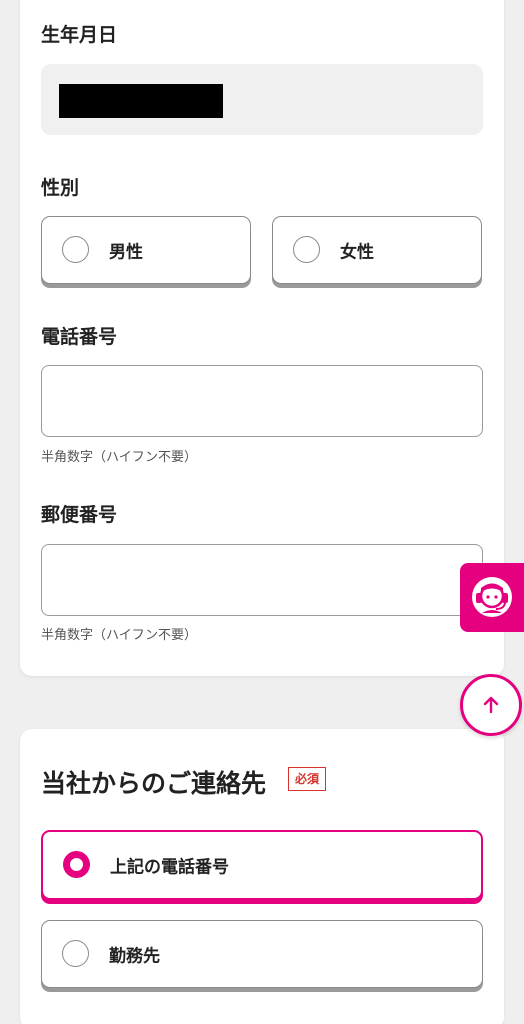  Describe the element at coordinates (141, 101) in the screenshot. I see `redacted-birthdate` at that location.